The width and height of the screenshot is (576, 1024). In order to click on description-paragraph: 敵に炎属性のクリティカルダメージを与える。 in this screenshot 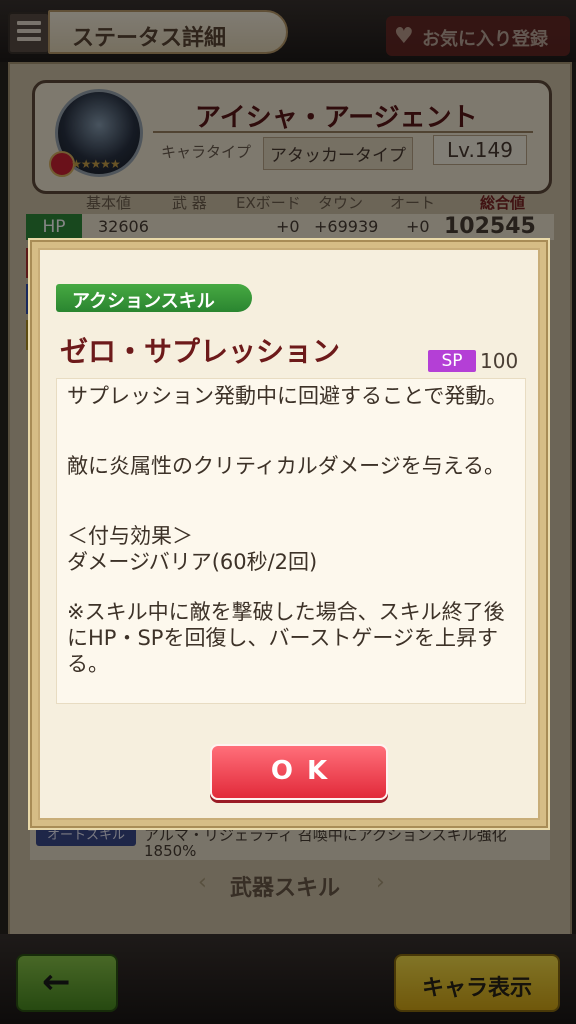, I will do `click(286, 466)`.